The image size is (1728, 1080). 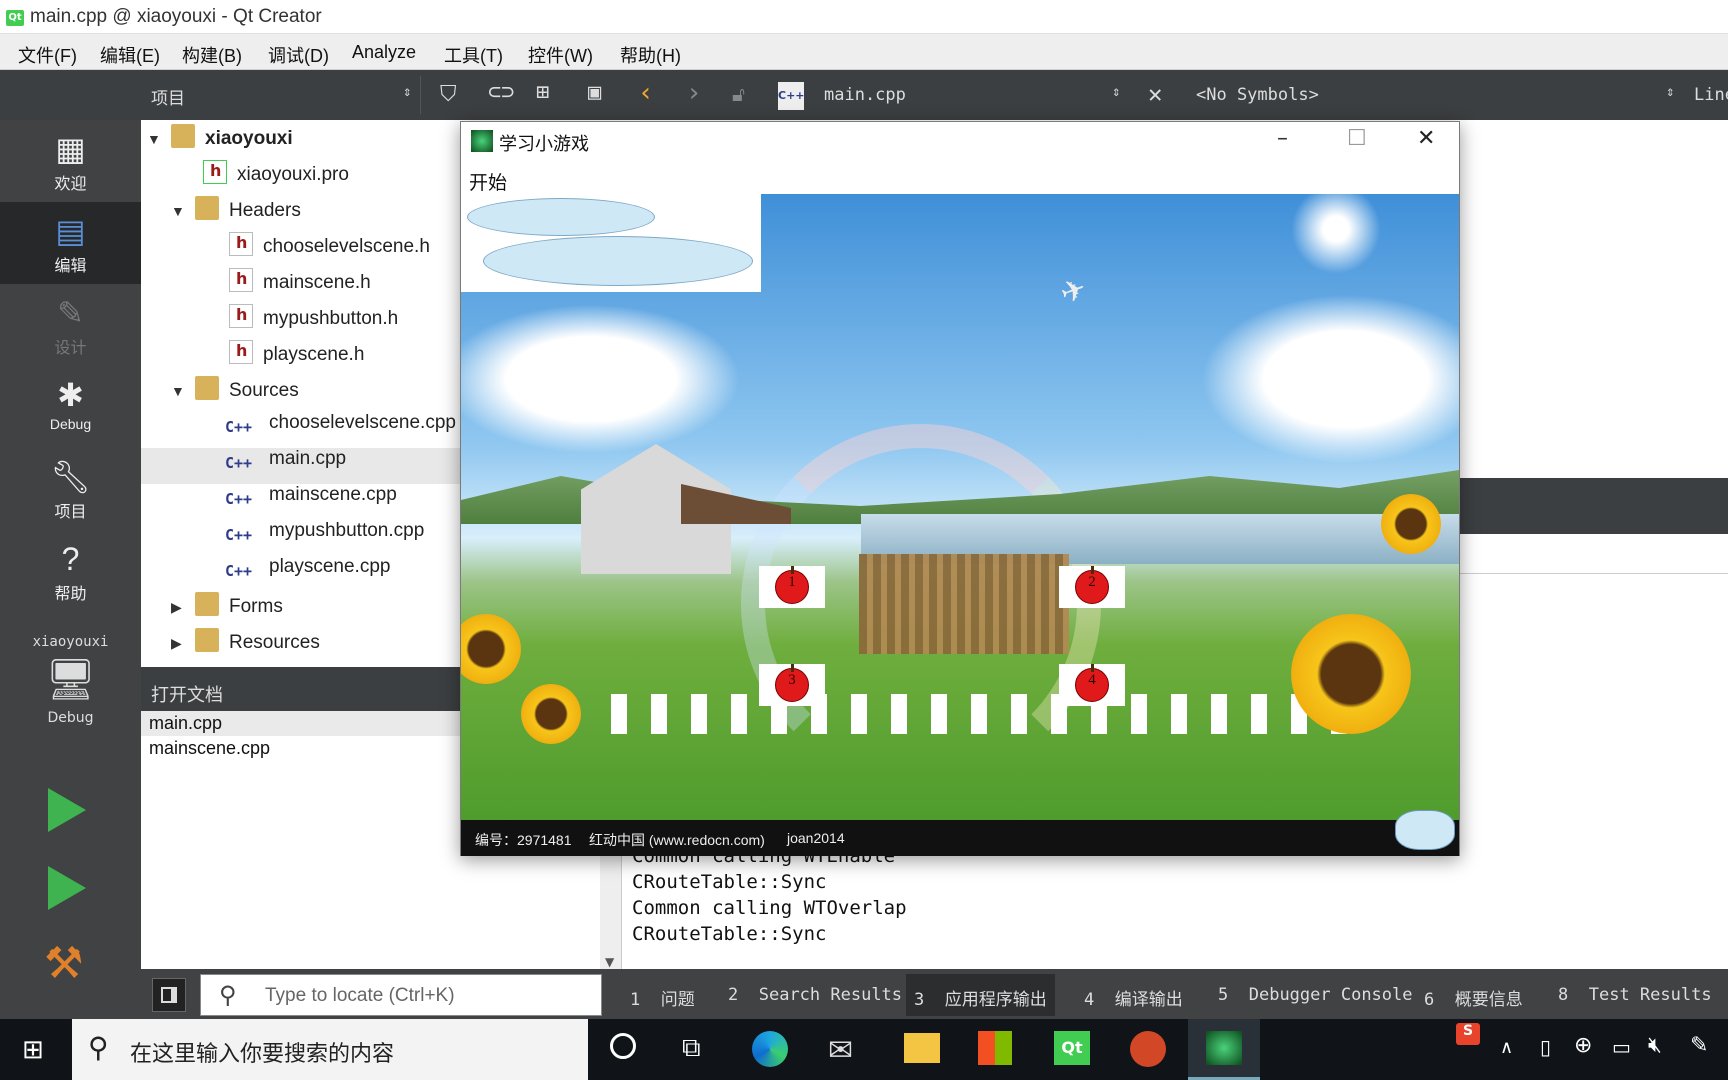 I want to click on tree-headers: ▼ Headers, so click(x=236, y=214).